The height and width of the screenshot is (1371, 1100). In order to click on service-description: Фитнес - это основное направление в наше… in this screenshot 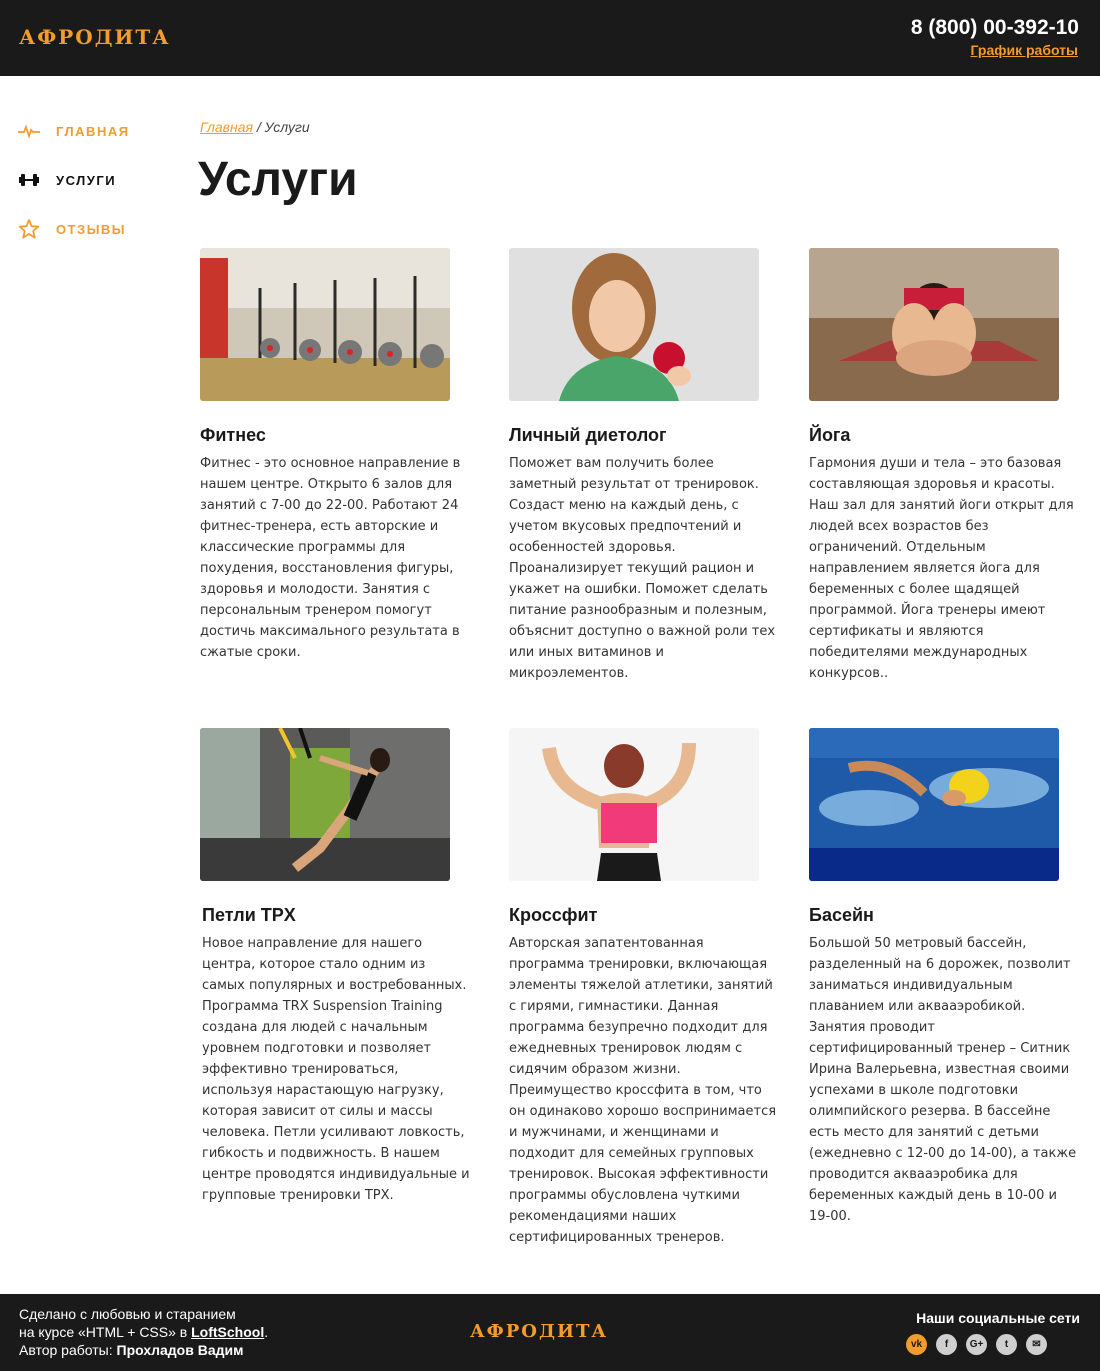, I will do `click(330, 558)`.